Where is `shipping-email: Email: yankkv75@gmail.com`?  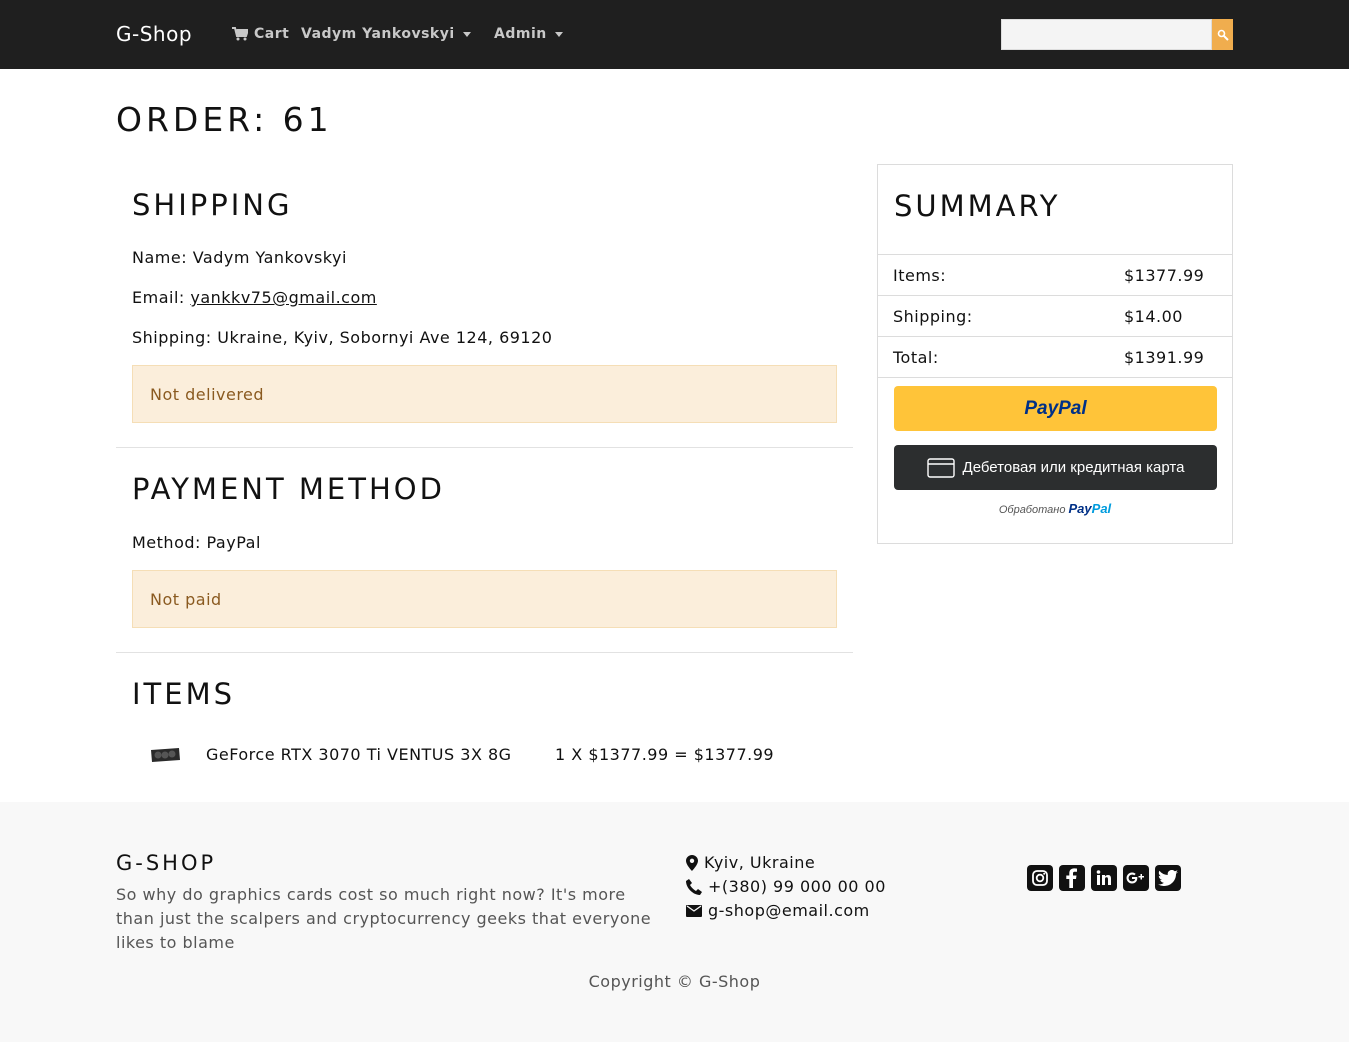 shipping-email: Email: yankkv75@gmail.com is located at coordinates (254, 297).